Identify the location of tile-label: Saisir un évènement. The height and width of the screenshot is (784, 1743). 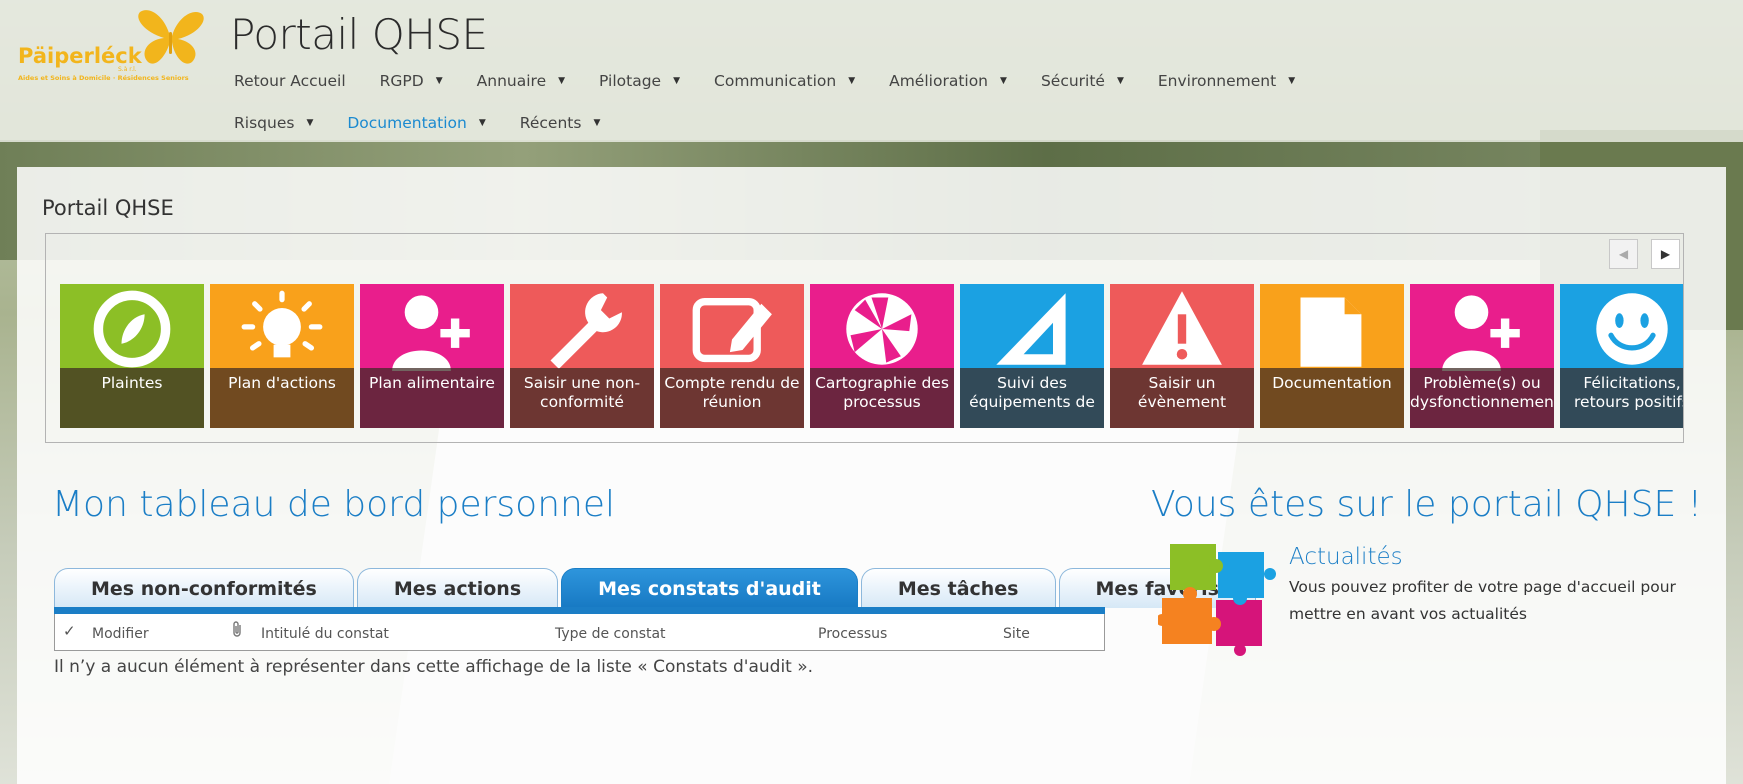
(1182, 398).